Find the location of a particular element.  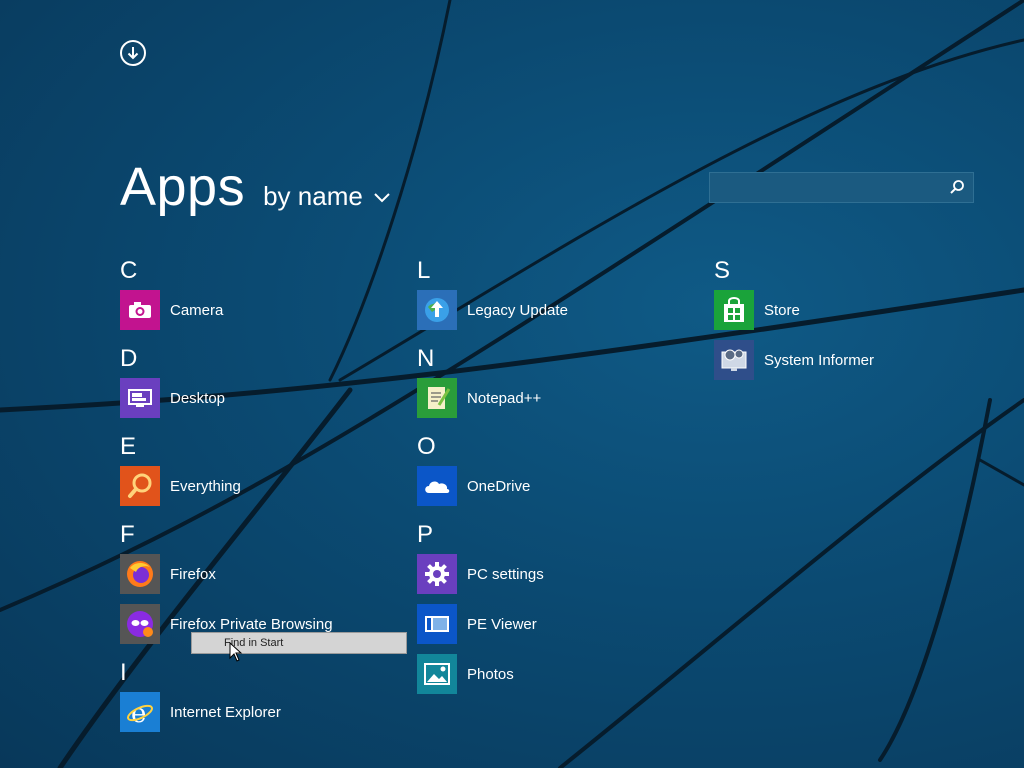

camera-icon is located at coordinates (140, 310).